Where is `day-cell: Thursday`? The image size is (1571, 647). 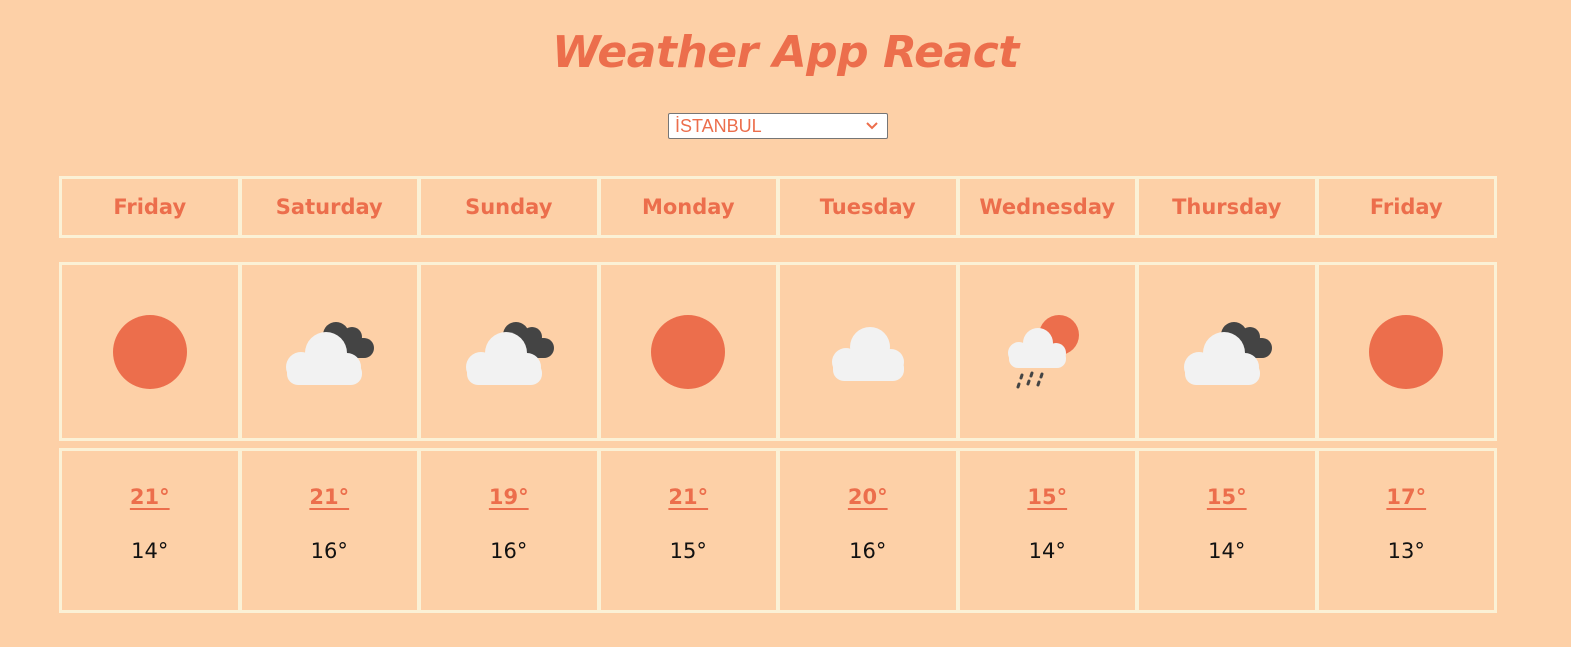 day-cell: Thursday is located at coordinates (1229, 207).